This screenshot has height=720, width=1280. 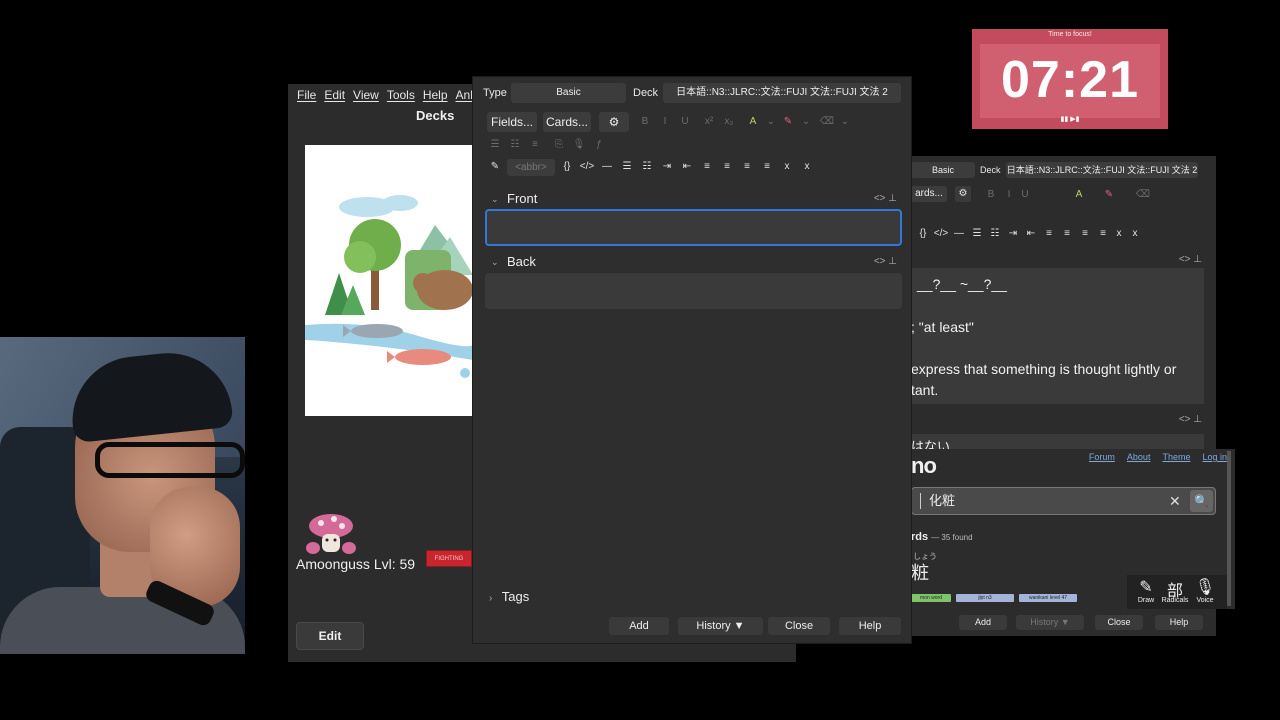 I want to click on underline-icon: U, so click(x=685, y=122).